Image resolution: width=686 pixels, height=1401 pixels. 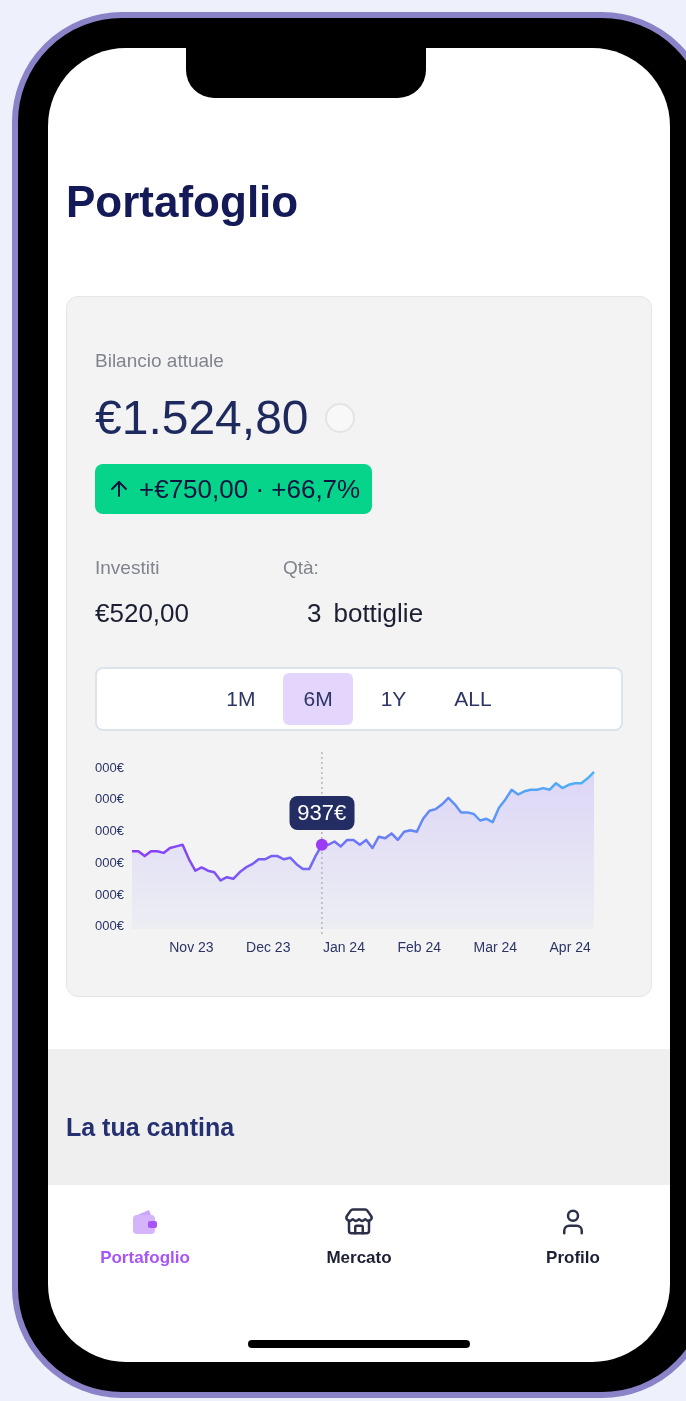 What do you see at coordinates (359, 1238) in the screenshot?
I see `nav-tab: Mercato` at bounding box center [359, 1238].